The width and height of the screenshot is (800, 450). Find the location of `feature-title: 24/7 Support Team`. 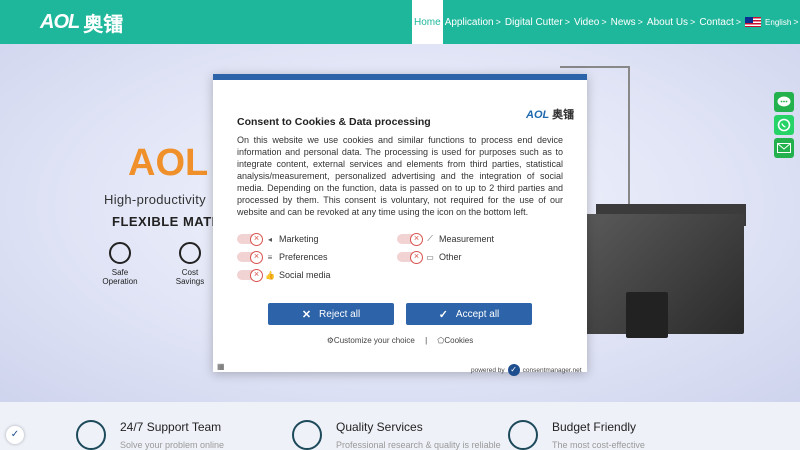

feature-title: 24/7 Support Team is located at coordinates (171, 427).